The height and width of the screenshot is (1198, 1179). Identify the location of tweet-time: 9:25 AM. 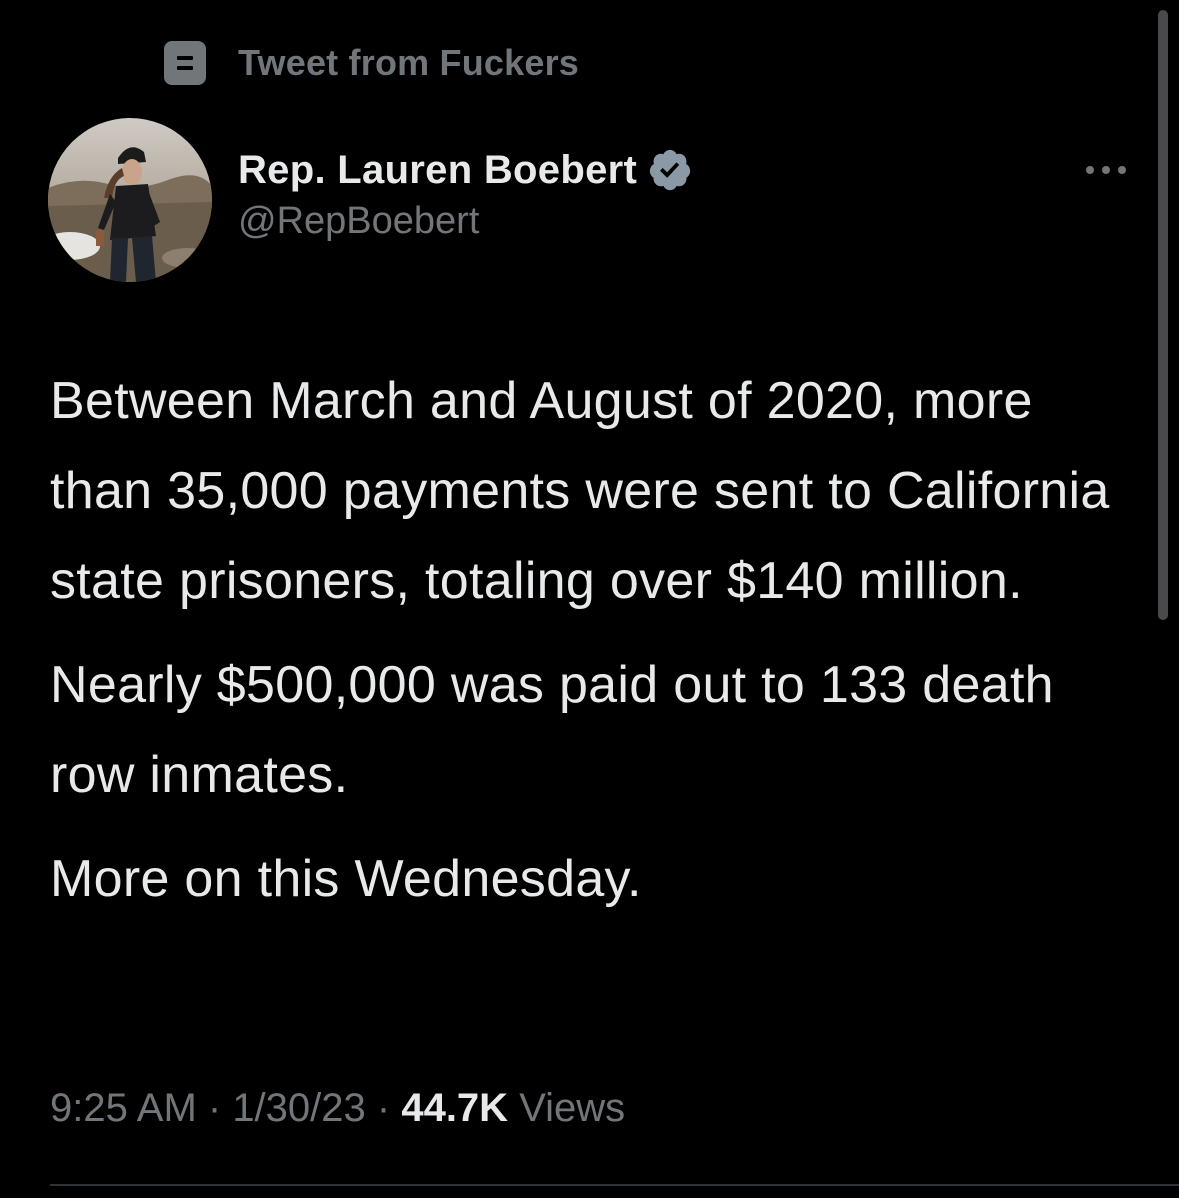
(123, 1108).